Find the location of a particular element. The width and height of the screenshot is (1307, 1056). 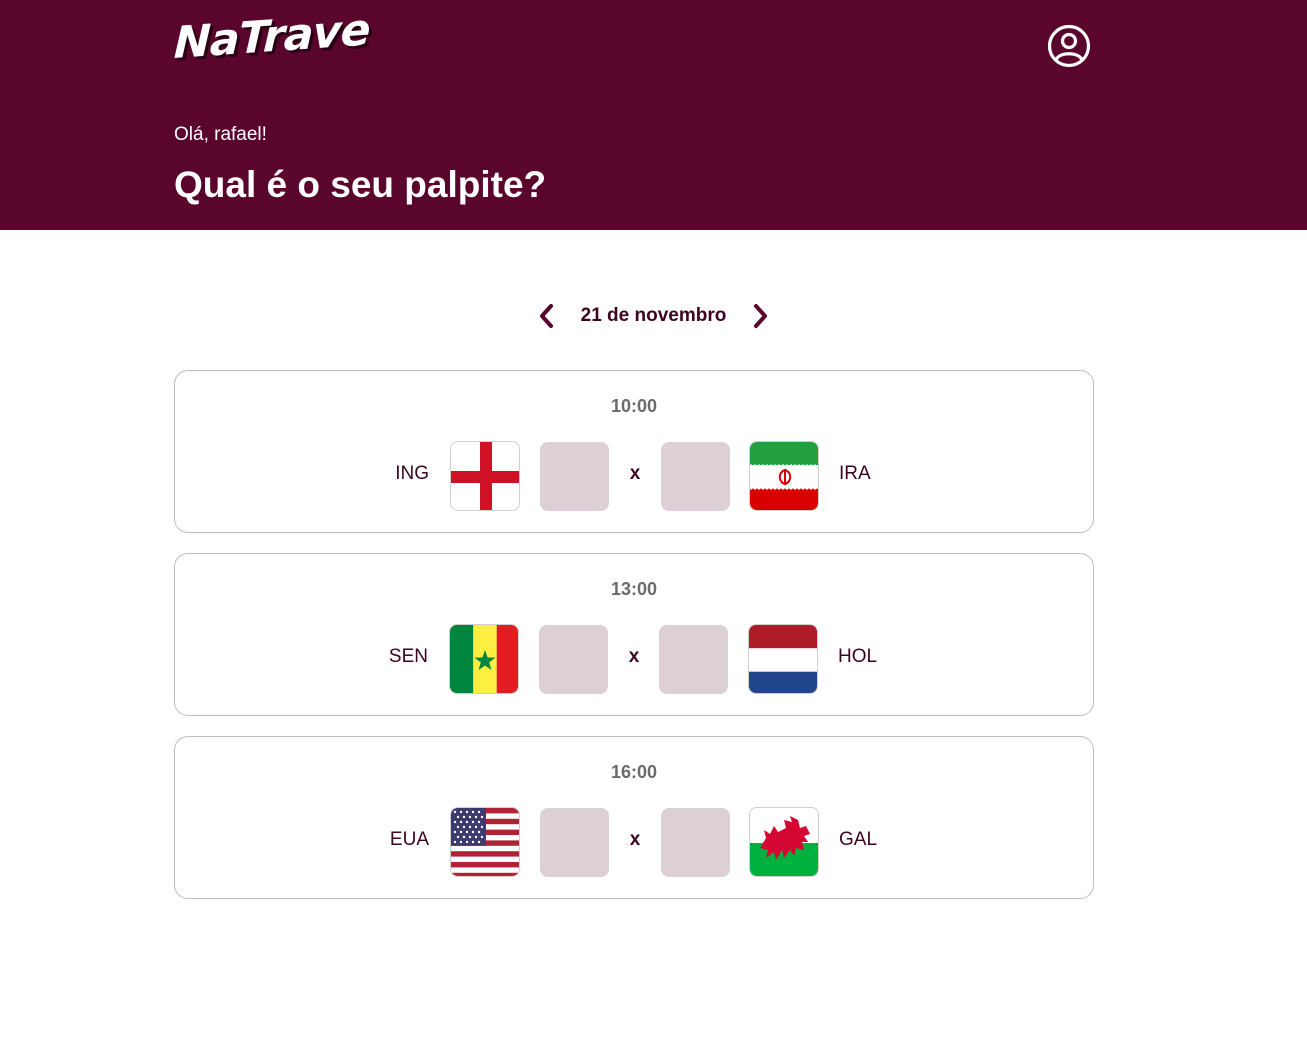

netherlands-flag-icon is located at coordinates (783, 659).